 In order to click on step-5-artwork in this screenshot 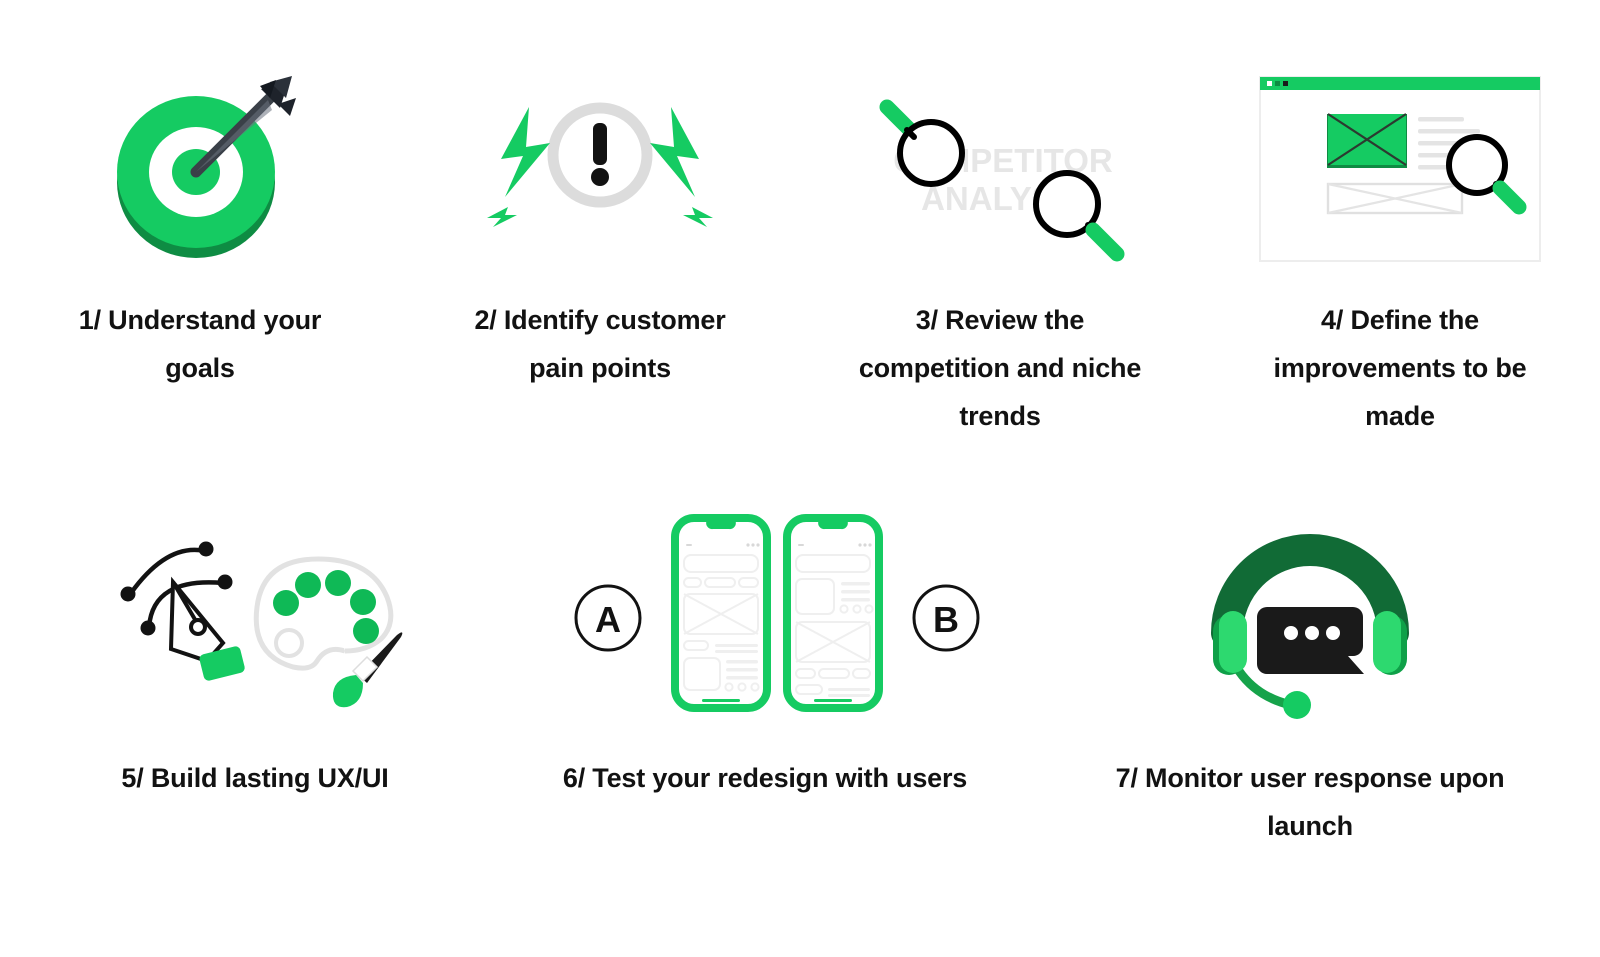, I will do `click(255, 605)`.